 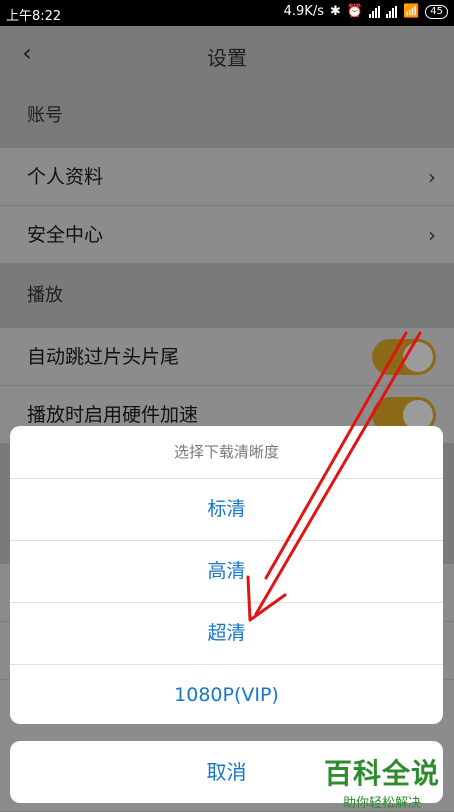 I want to click on watermark-logo: 百科全说 助你轻松解决, so click(x=382, y=781).